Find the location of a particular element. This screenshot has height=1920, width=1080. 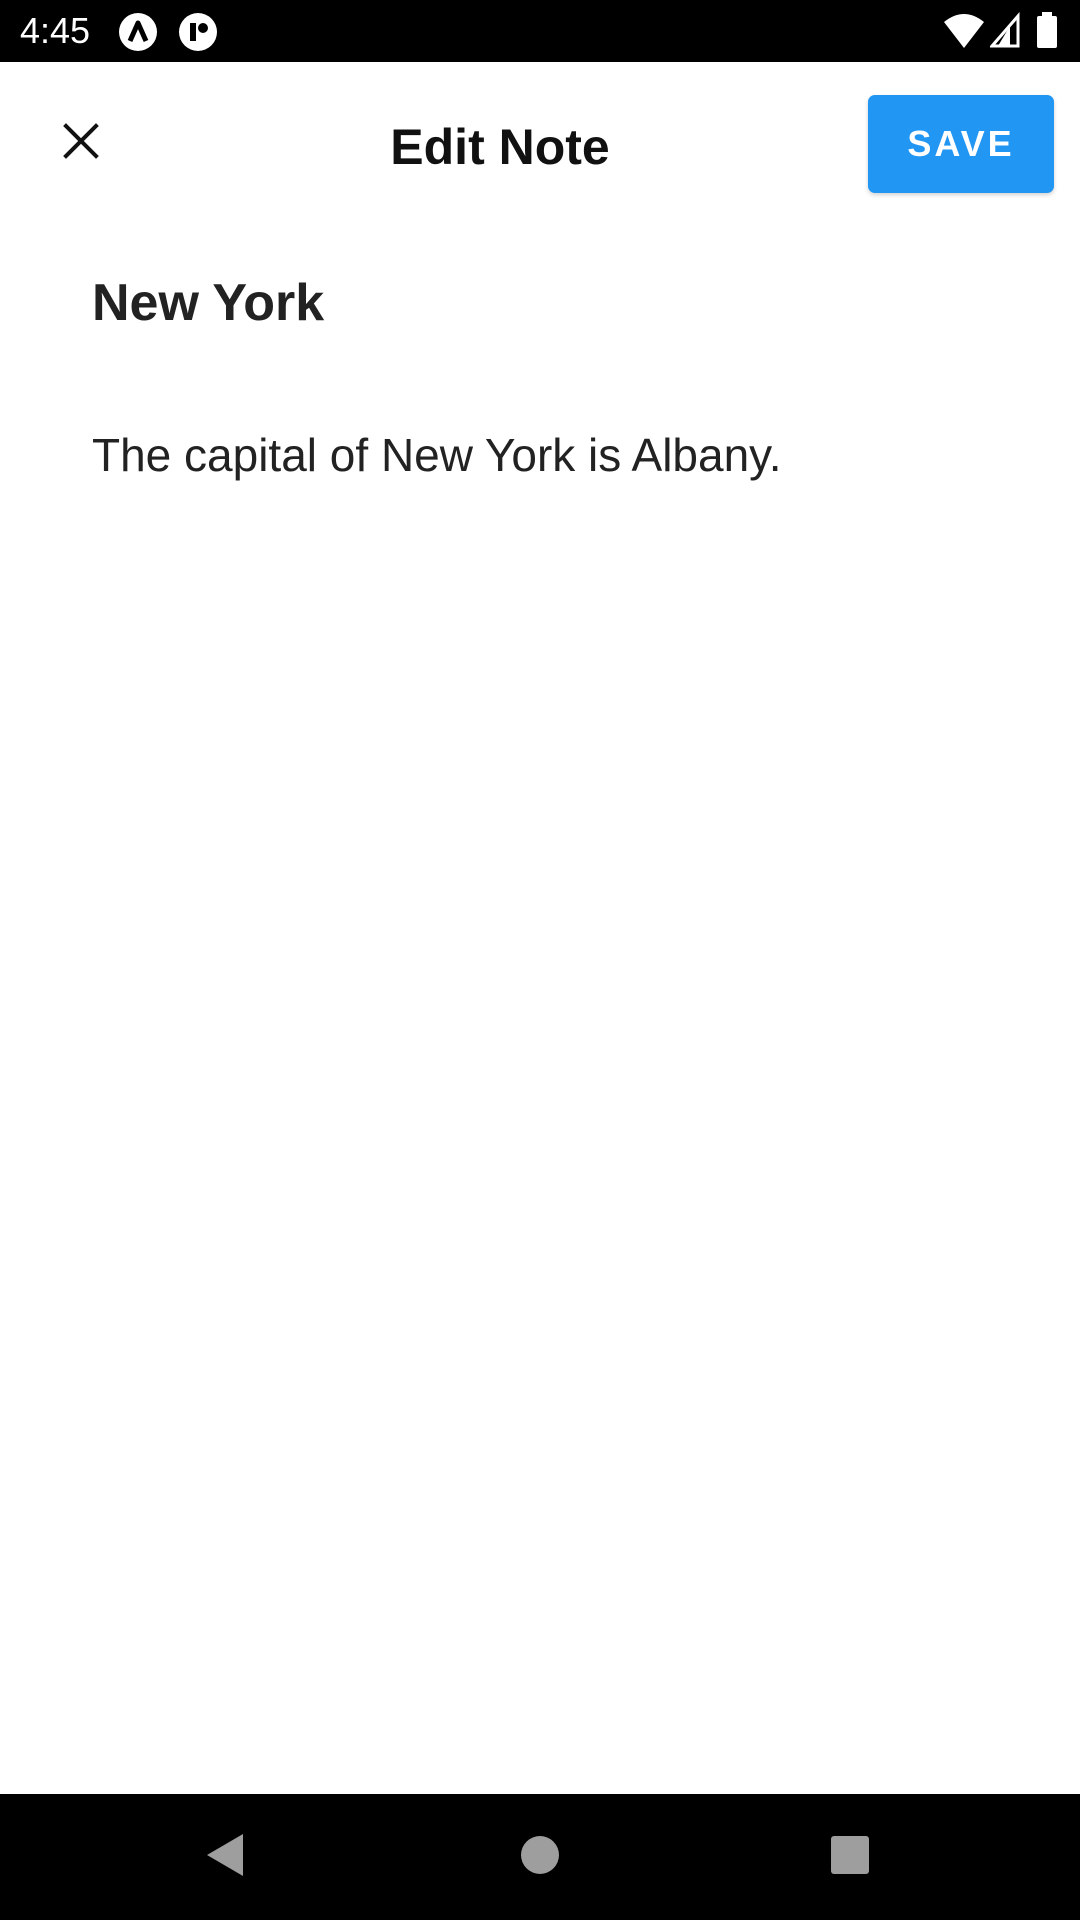

status-bar: 4:45 is located at coordinates (540, 31).